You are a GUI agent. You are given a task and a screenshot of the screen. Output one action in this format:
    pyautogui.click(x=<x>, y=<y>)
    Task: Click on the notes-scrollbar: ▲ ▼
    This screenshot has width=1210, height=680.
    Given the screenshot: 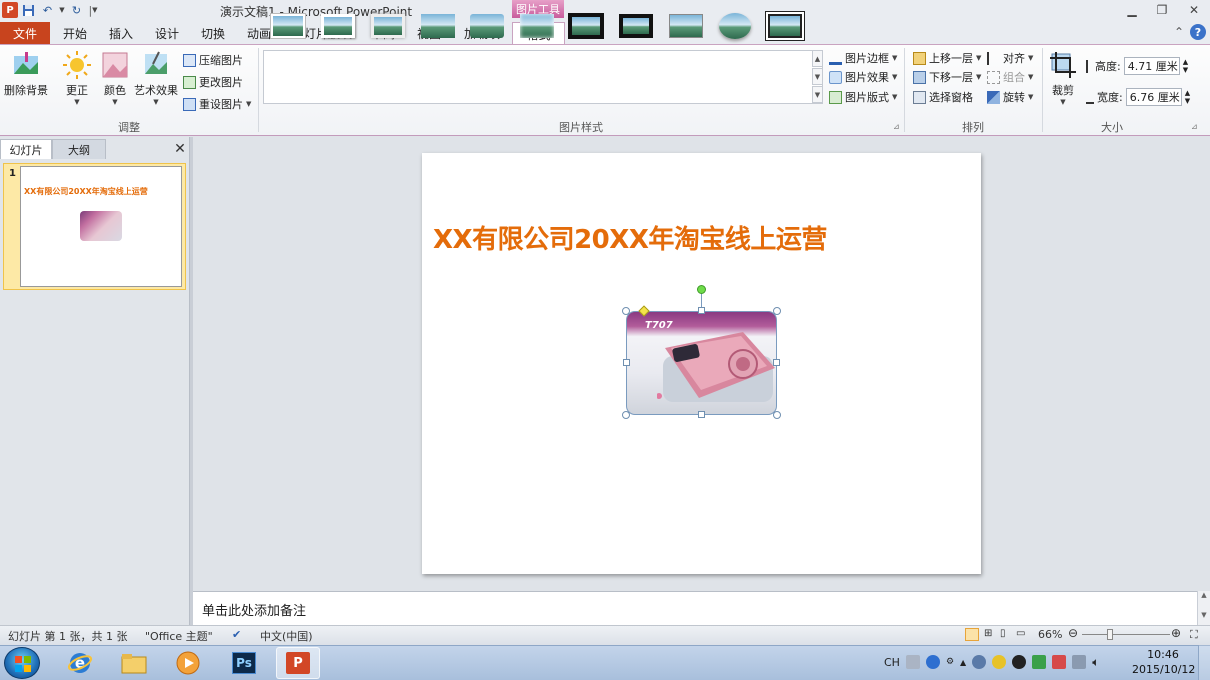 What is the action you would take?
    pyautogui.click(x=1203, y=608)
    